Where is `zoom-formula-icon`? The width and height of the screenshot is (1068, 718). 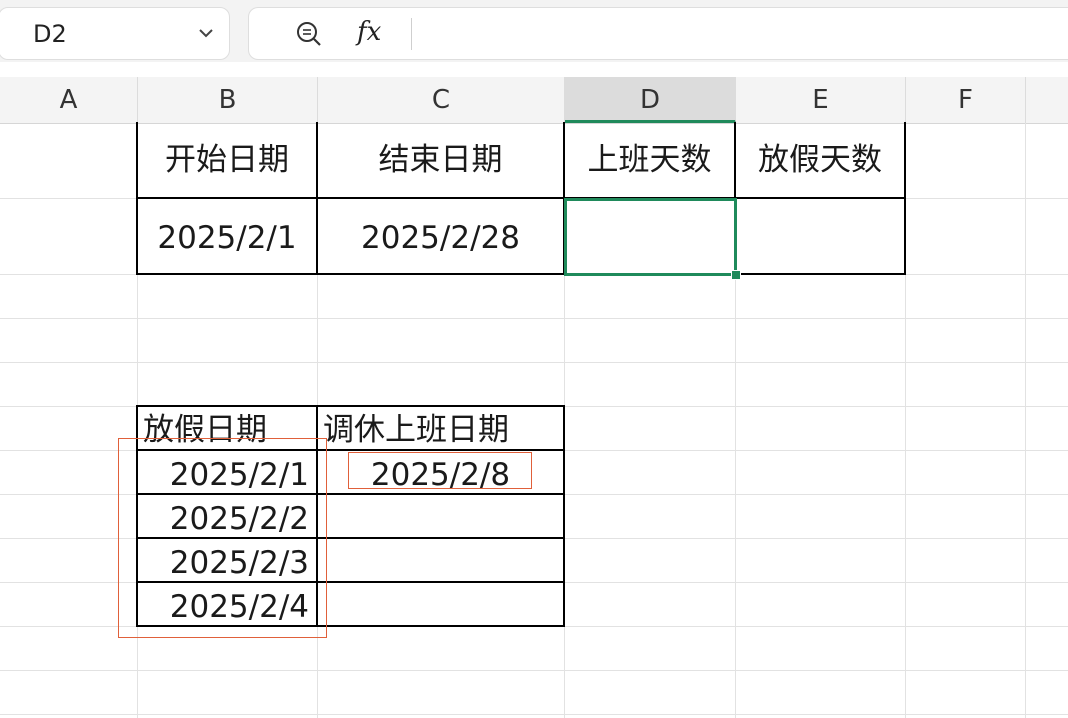
zoom-formula-icon is located at coordinates (309, 34).